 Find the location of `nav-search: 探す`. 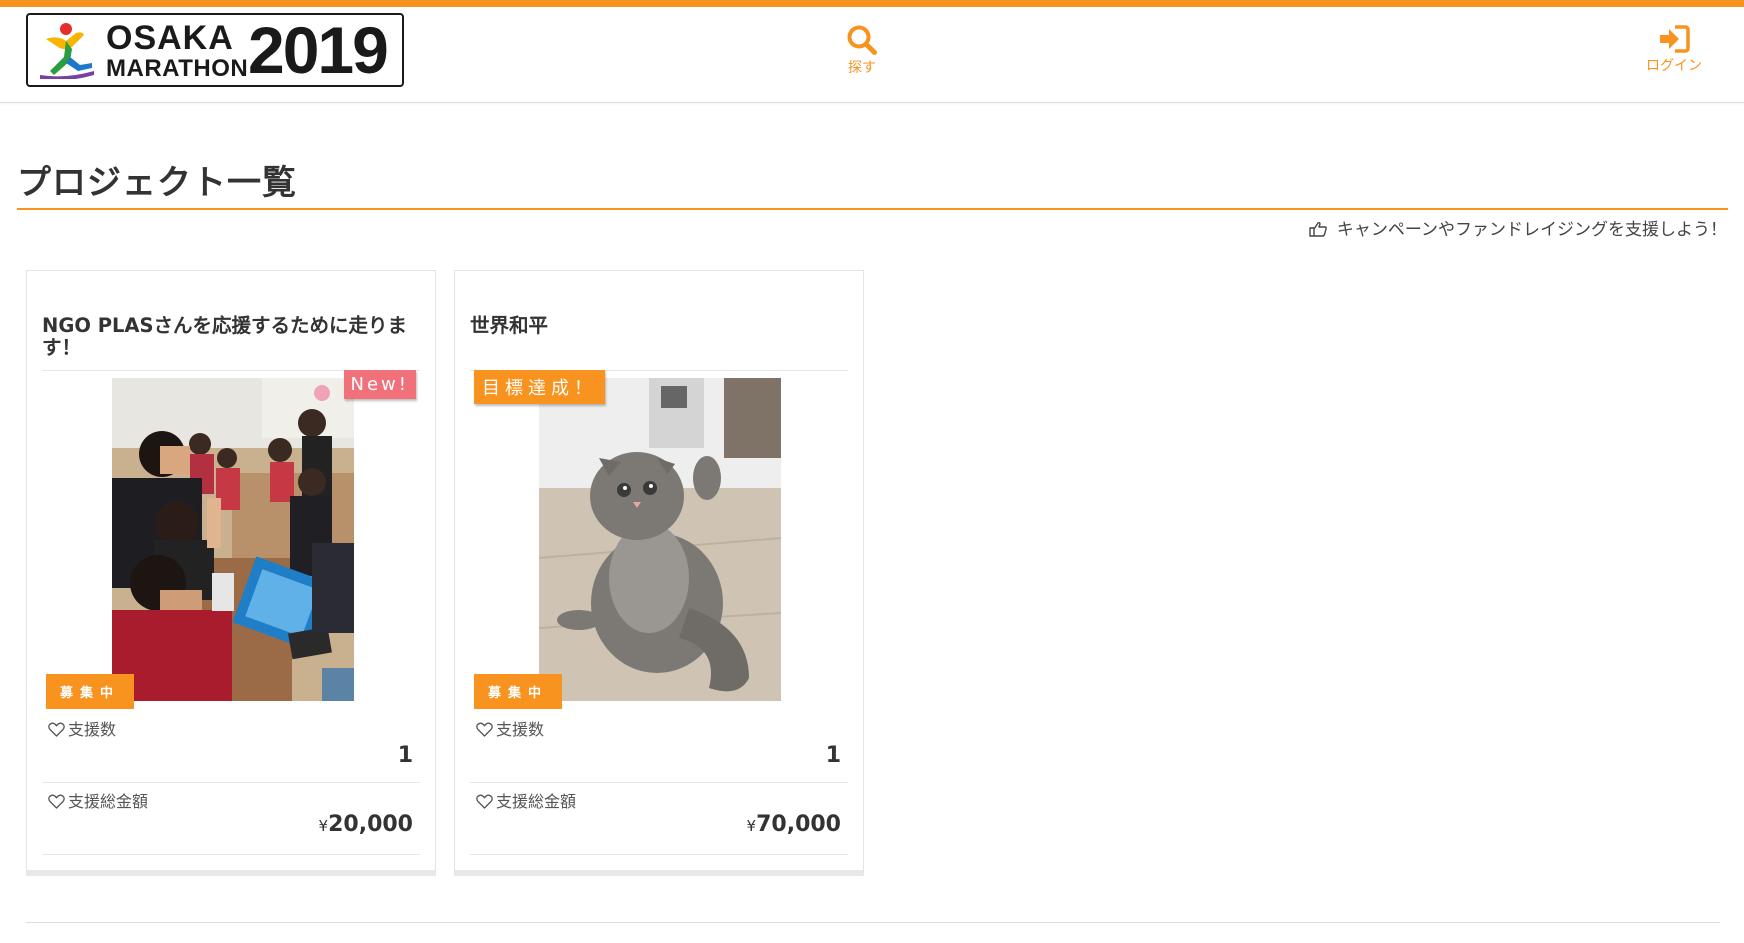

nav-search: 探す is located at coordinates (862, 50).